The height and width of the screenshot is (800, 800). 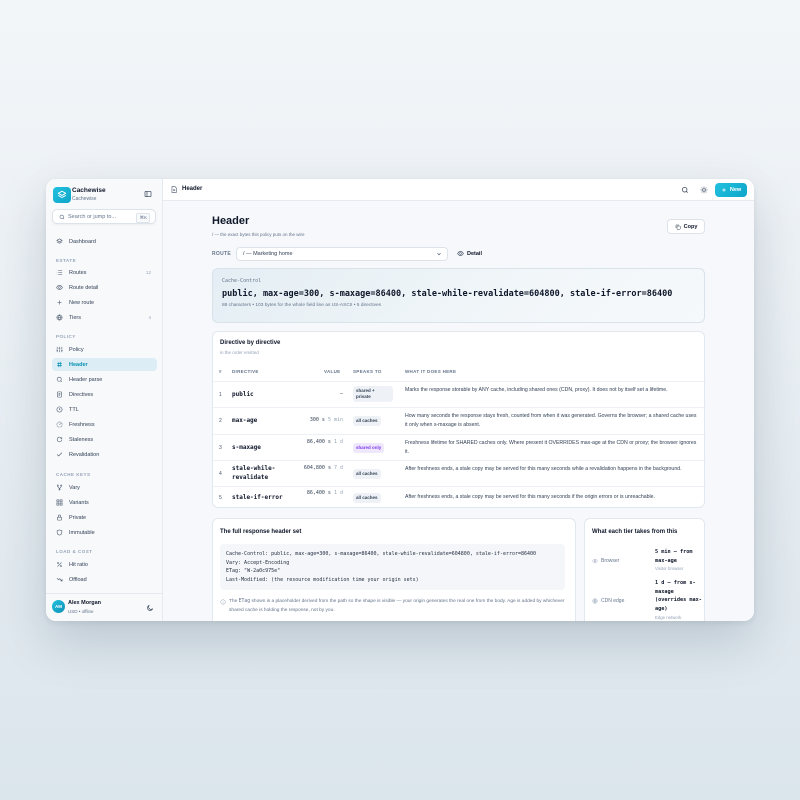 I want to click on new-button: New, so click(x=731, y=190).